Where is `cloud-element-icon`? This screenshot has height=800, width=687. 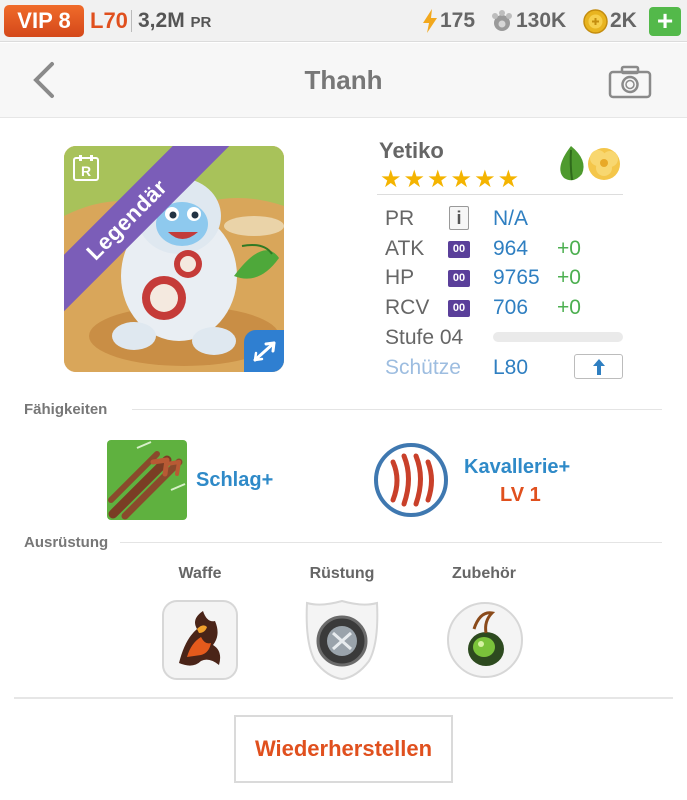 cloud-element-icon is located at coordinates (604, 164).